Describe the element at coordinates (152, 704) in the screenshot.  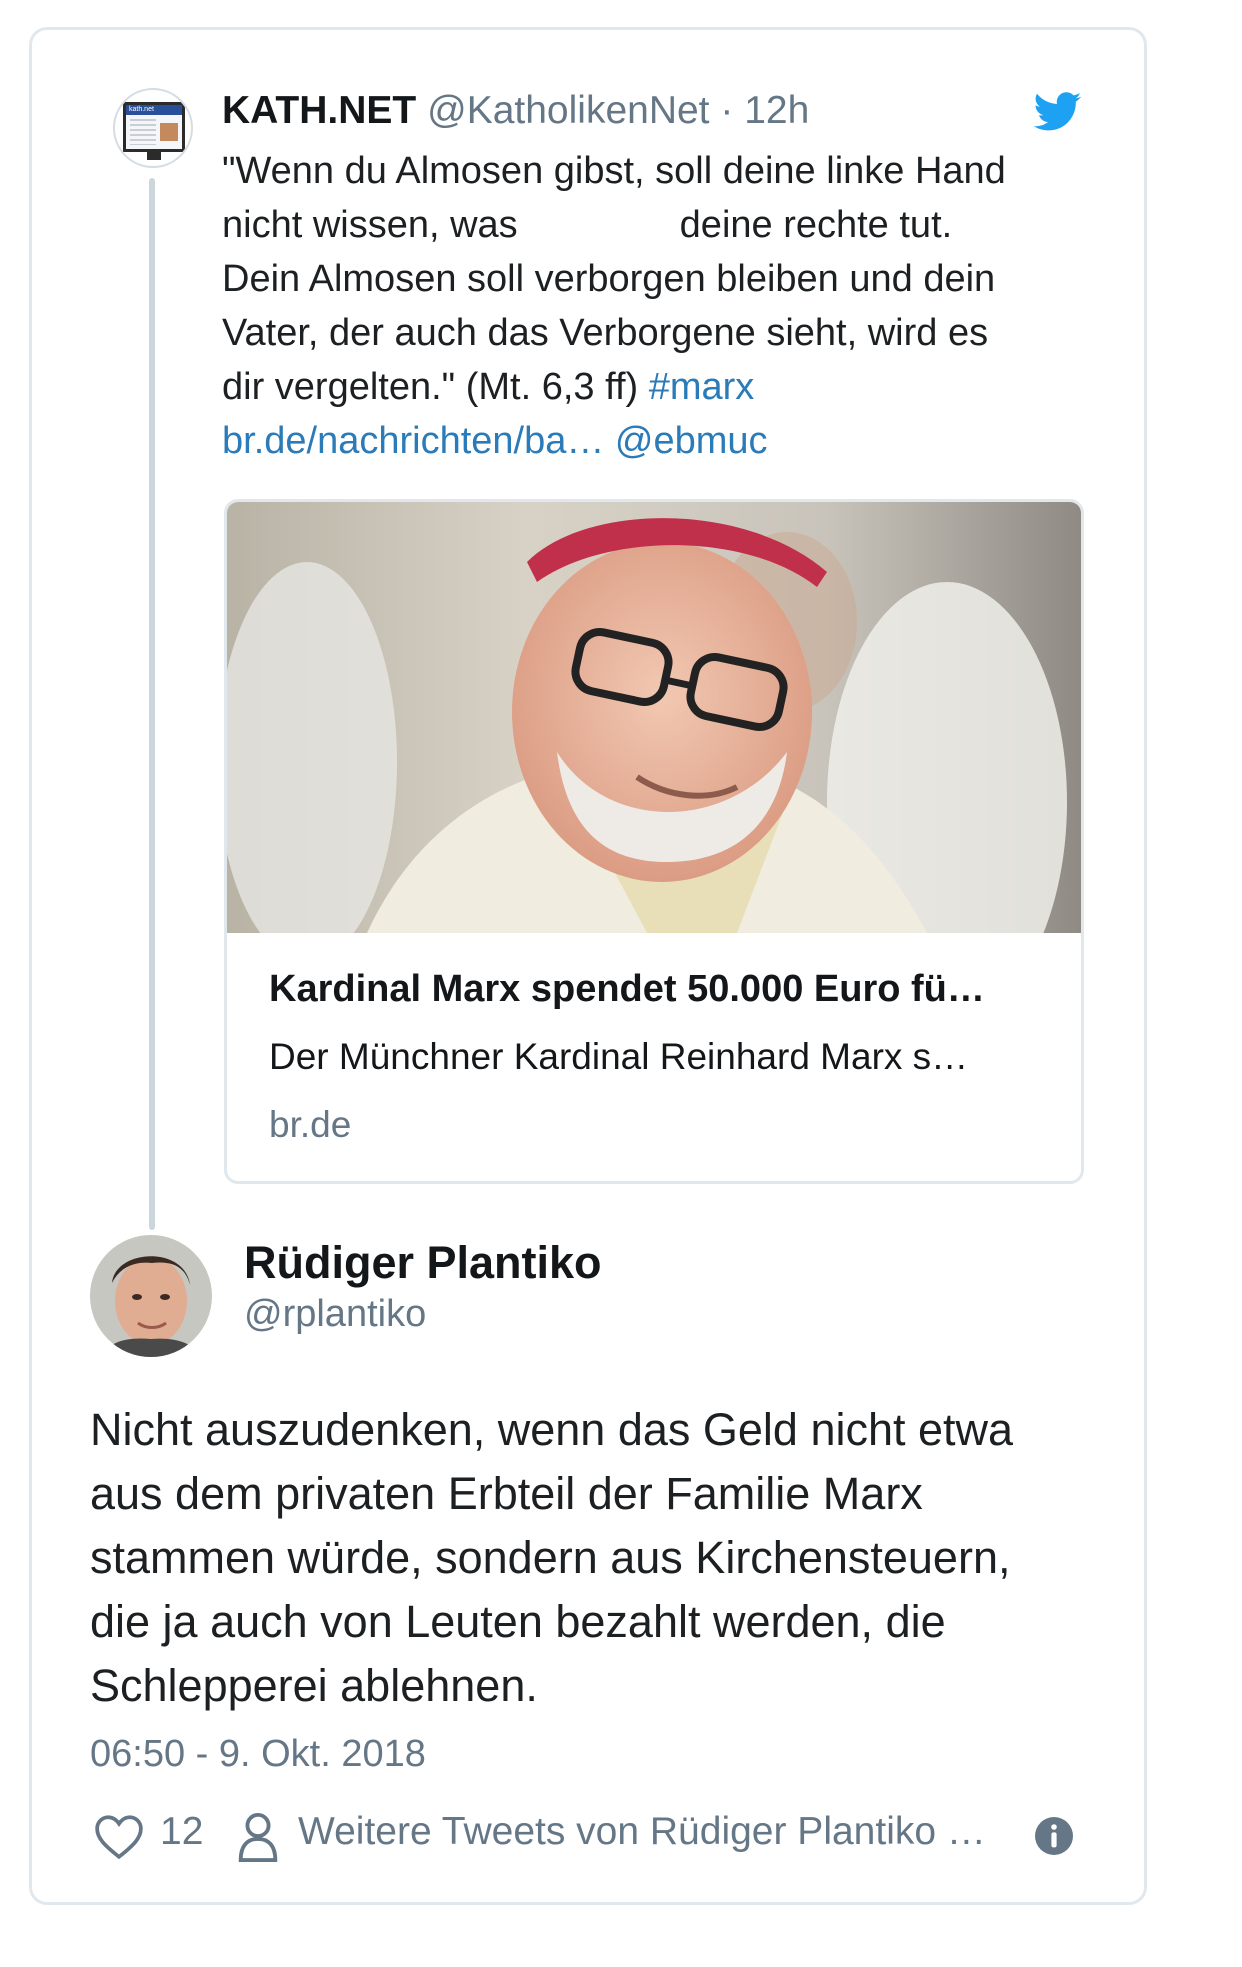
I see `thread-connector-line` at that location.